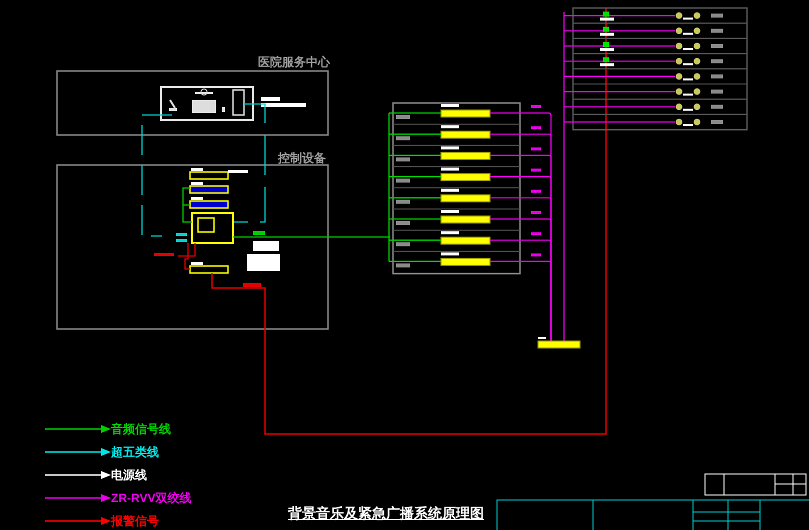  I want to click on legend-label: 电源线, so click(129, 475).